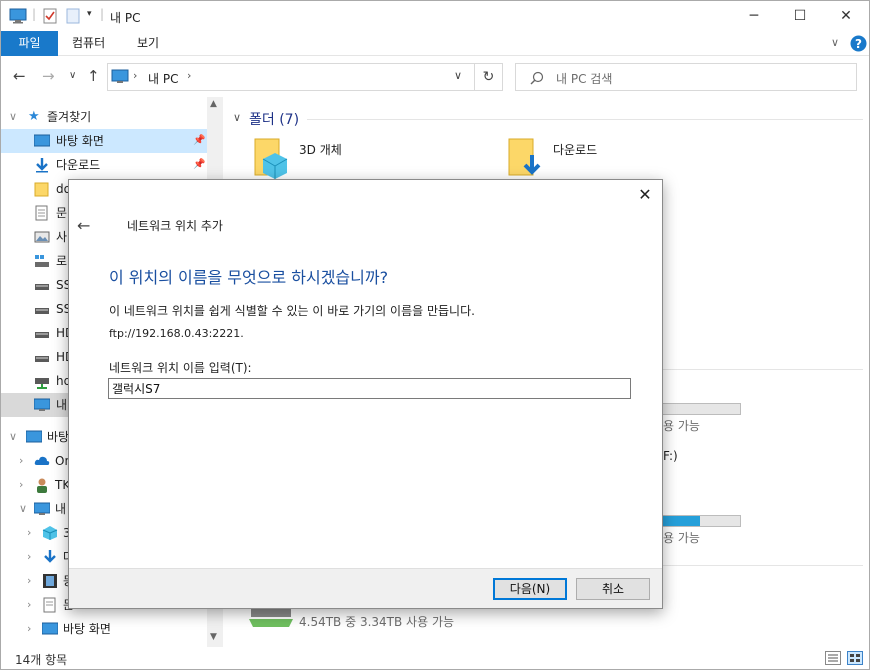 The image size is (870, 670). What do you see at coordinates (537, 78) in the screenshot?
I see `search-icon` at bounding box center [537, 78].